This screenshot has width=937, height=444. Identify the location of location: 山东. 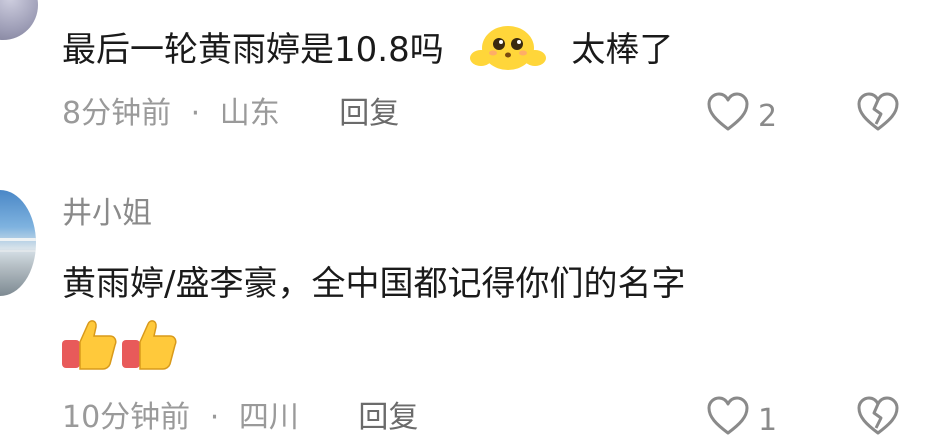
(249, 113).